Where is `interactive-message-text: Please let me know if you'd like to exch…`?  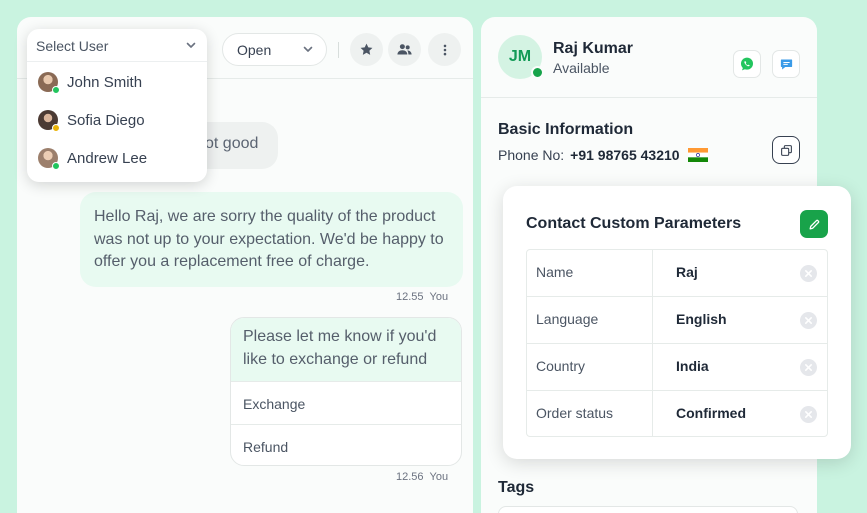
interactive-message-text: Please let me know if you'd like to exch… is located at coordinates (346, 349).